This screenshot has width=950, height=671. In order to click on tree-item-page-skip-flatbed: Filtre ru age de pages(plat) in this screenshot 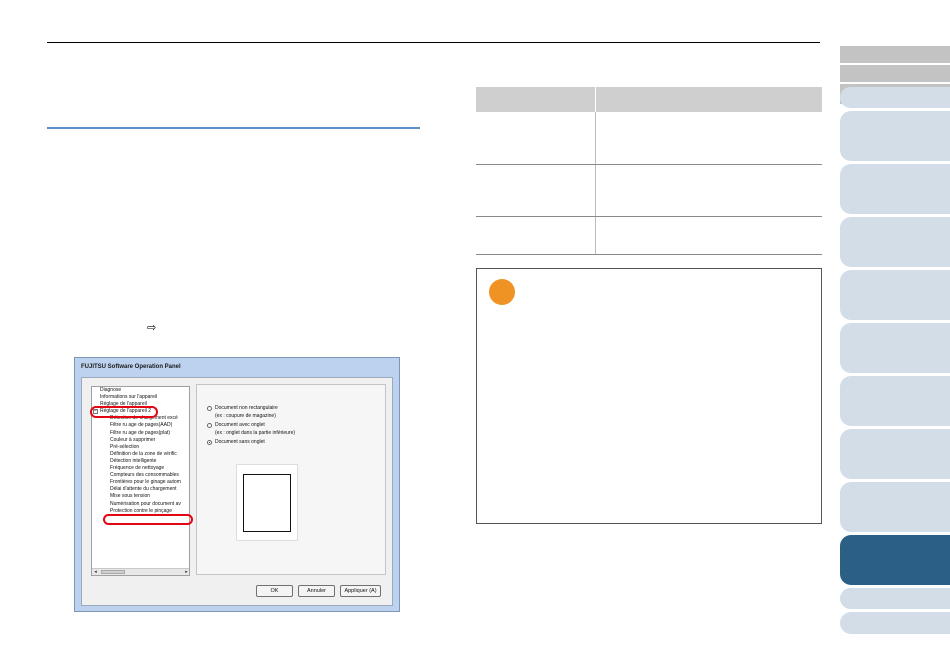, I will do `click(140, 433)`.